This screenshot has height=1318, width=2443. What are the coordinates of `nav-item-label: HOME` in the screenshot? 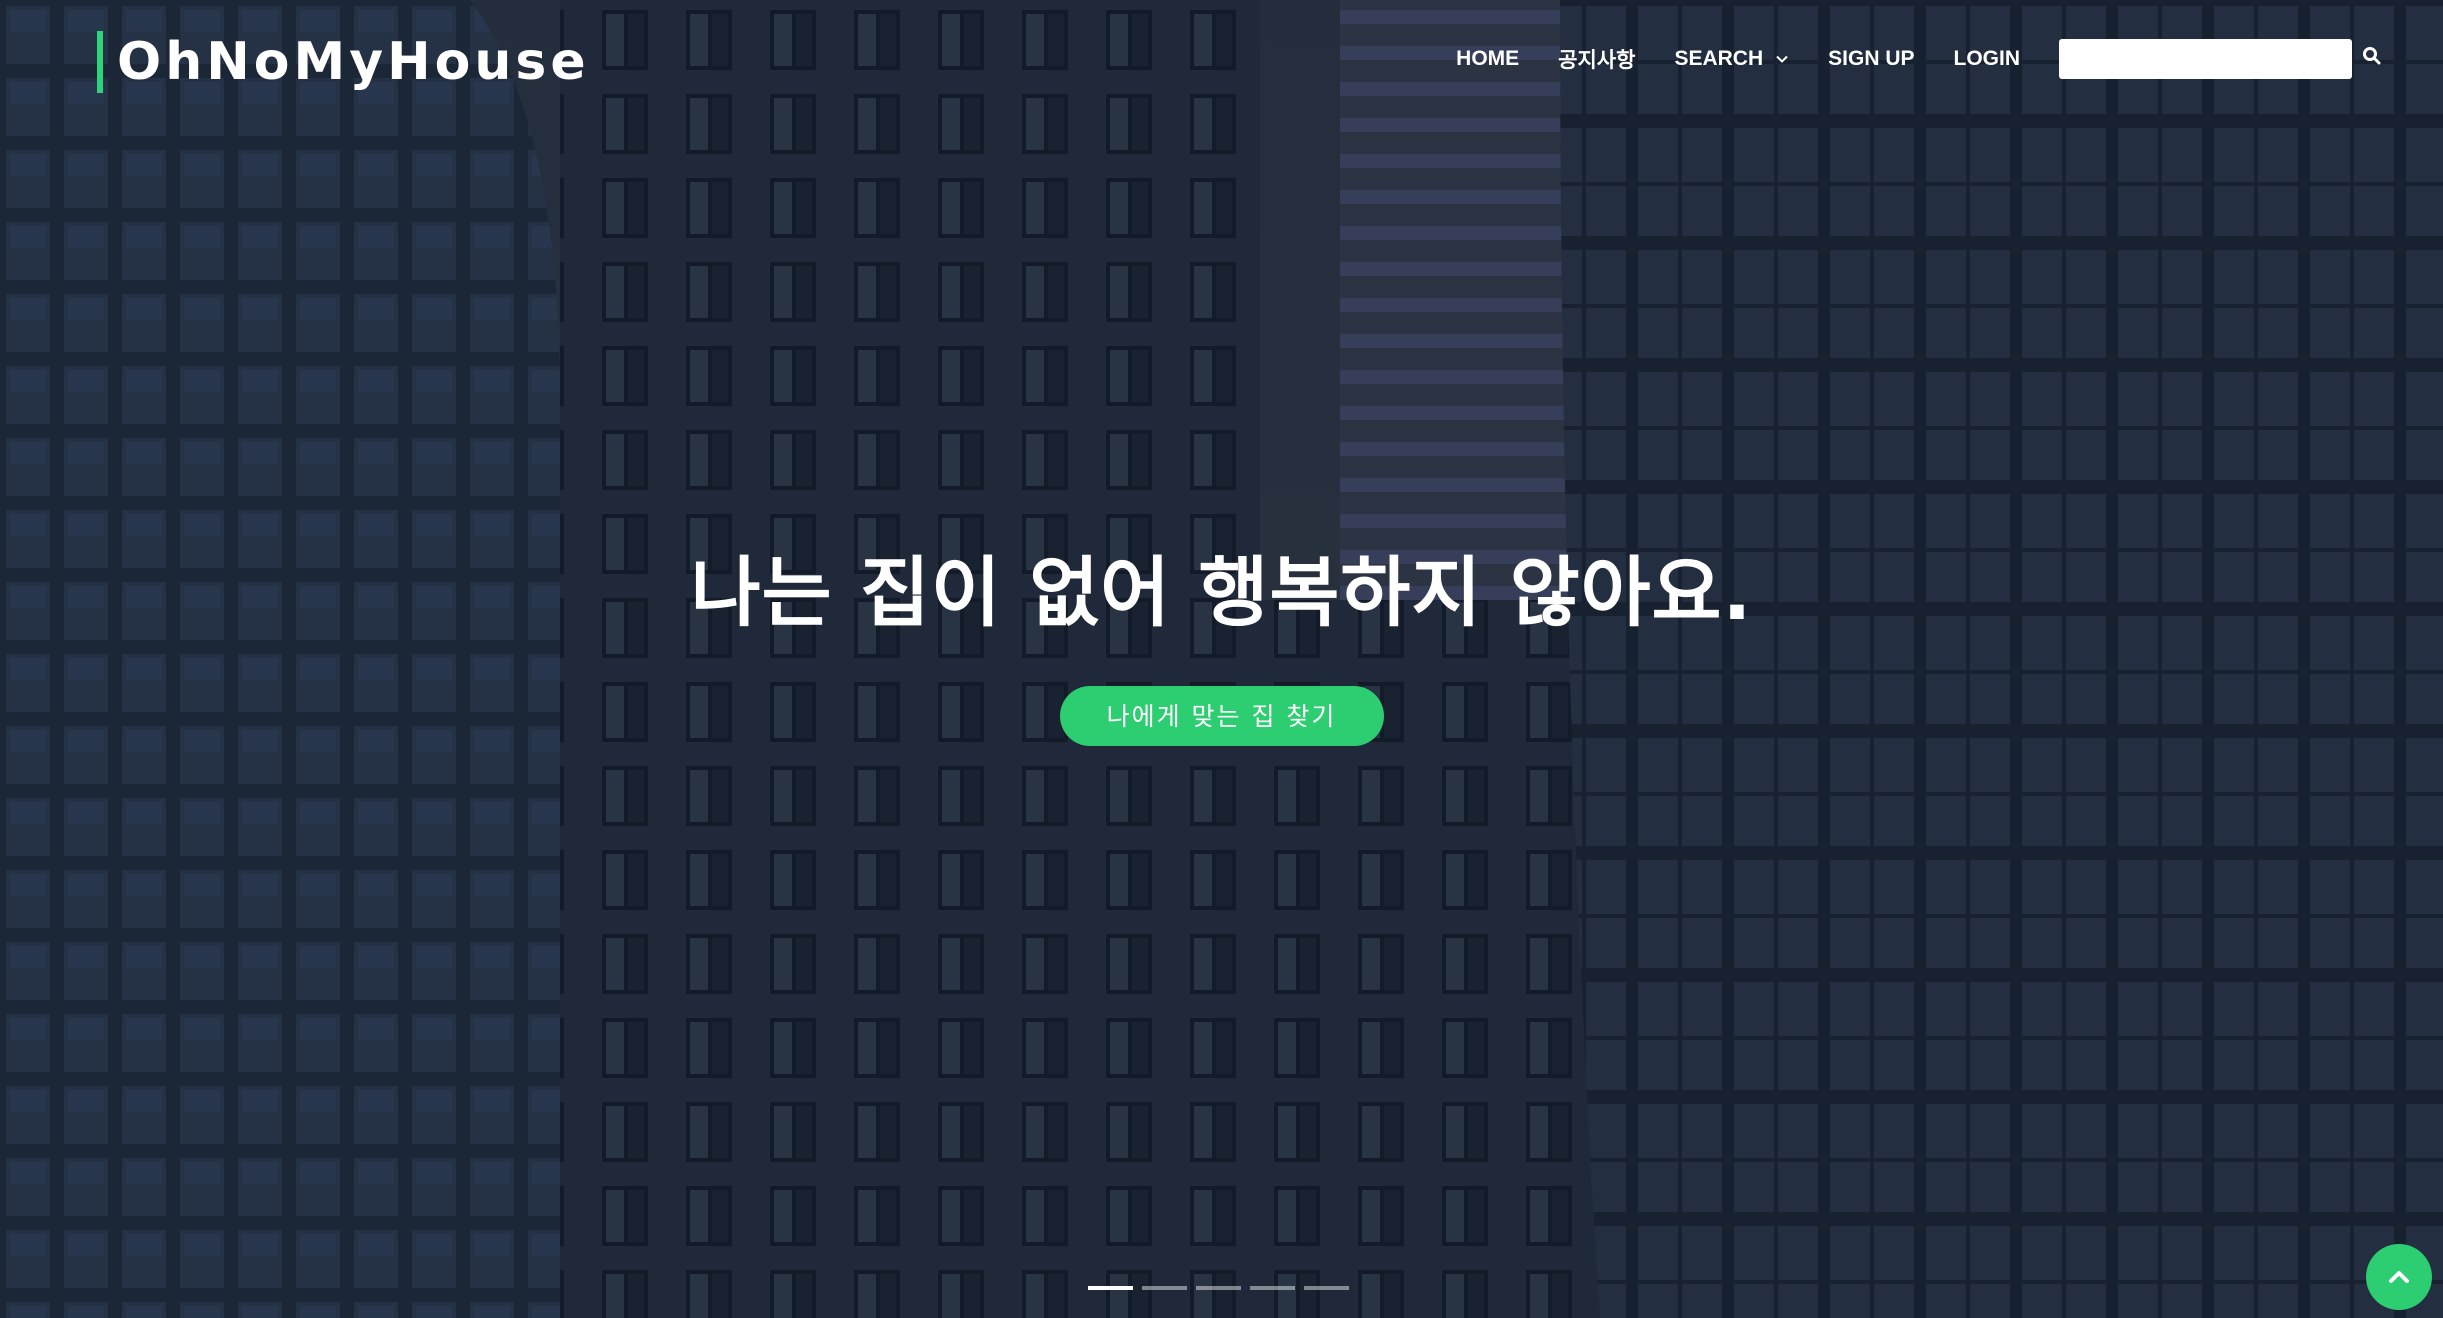 It's located at (1488, 58).